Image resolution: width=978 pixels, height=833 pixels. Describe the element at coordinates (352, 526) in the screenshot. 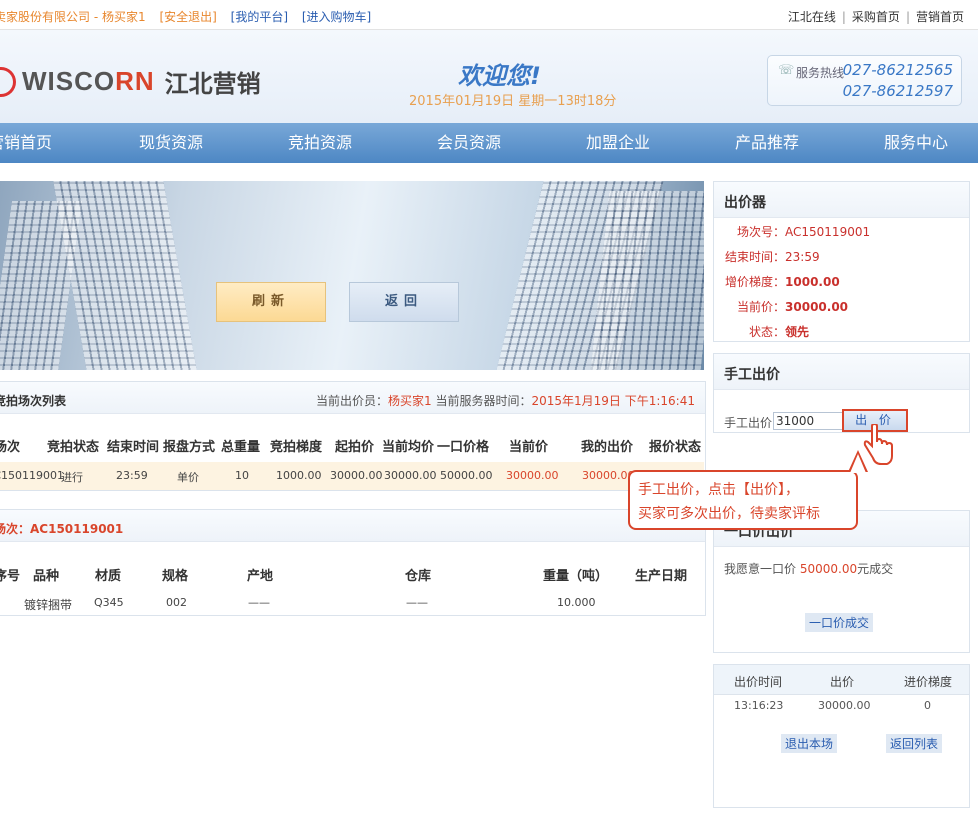

I see `session-detail-header: 场次：AC150119001` at that location.